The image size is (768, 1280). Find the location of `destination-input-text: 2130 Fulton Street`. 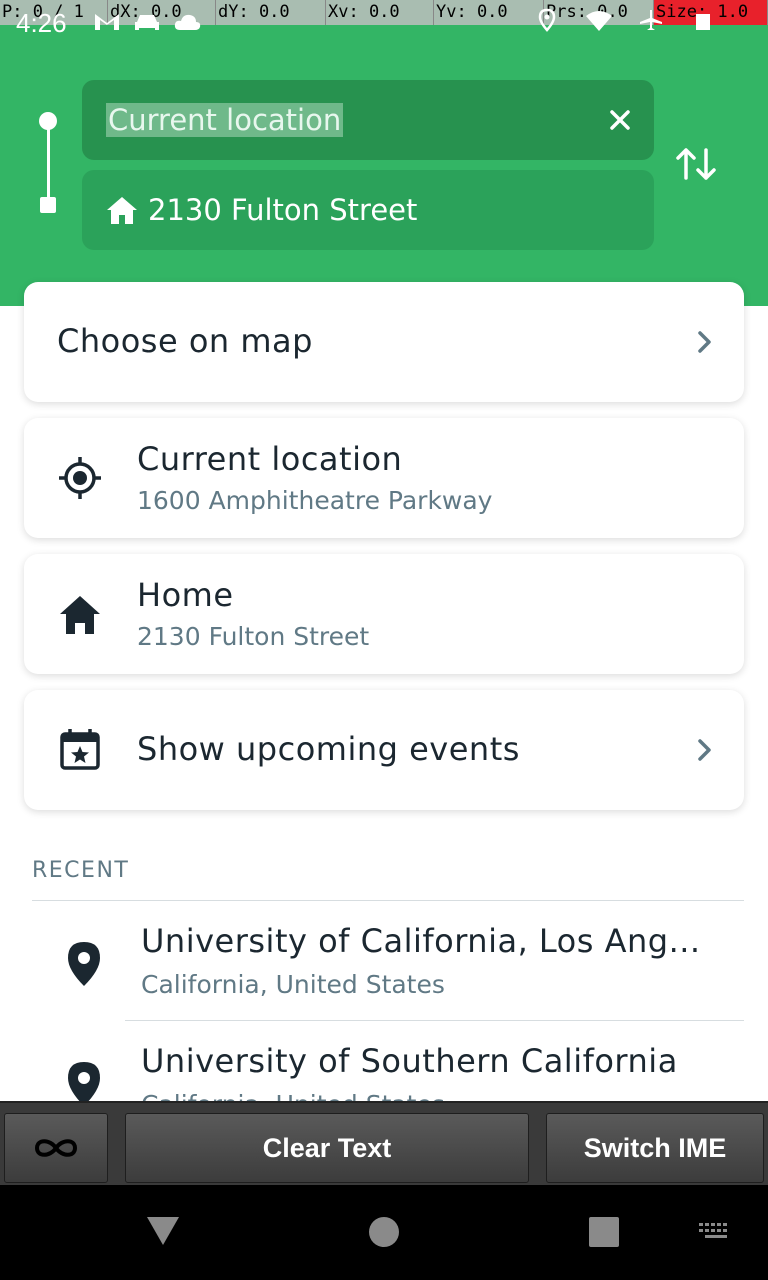

destination-input-text: 2130 Fulton Street is located at coordinates (283, 210).